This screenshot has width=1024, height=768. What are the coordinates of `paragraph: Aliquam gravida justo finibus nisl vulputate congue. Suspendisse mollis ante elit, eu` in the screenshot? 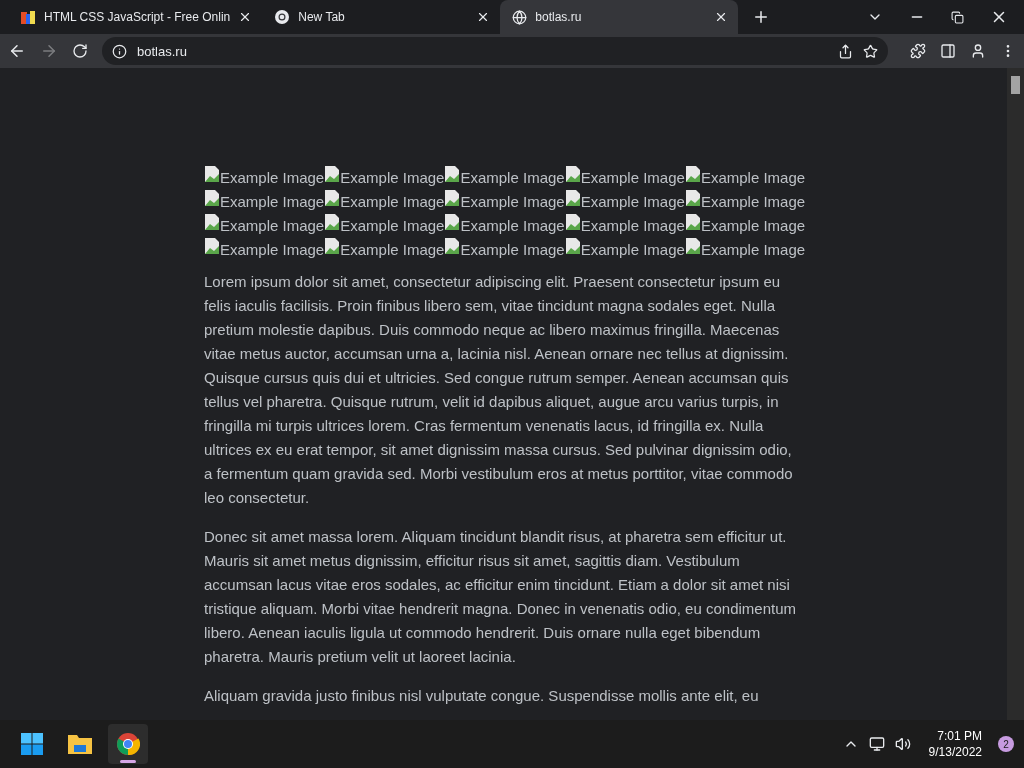 It's located at (482, 696).